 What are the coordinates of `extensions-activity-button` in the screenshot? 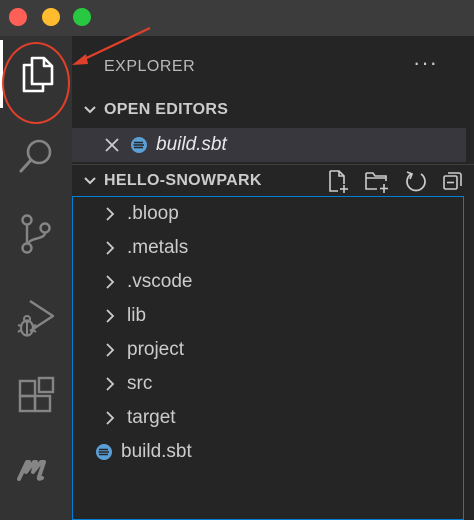 It's located at (36, 396).